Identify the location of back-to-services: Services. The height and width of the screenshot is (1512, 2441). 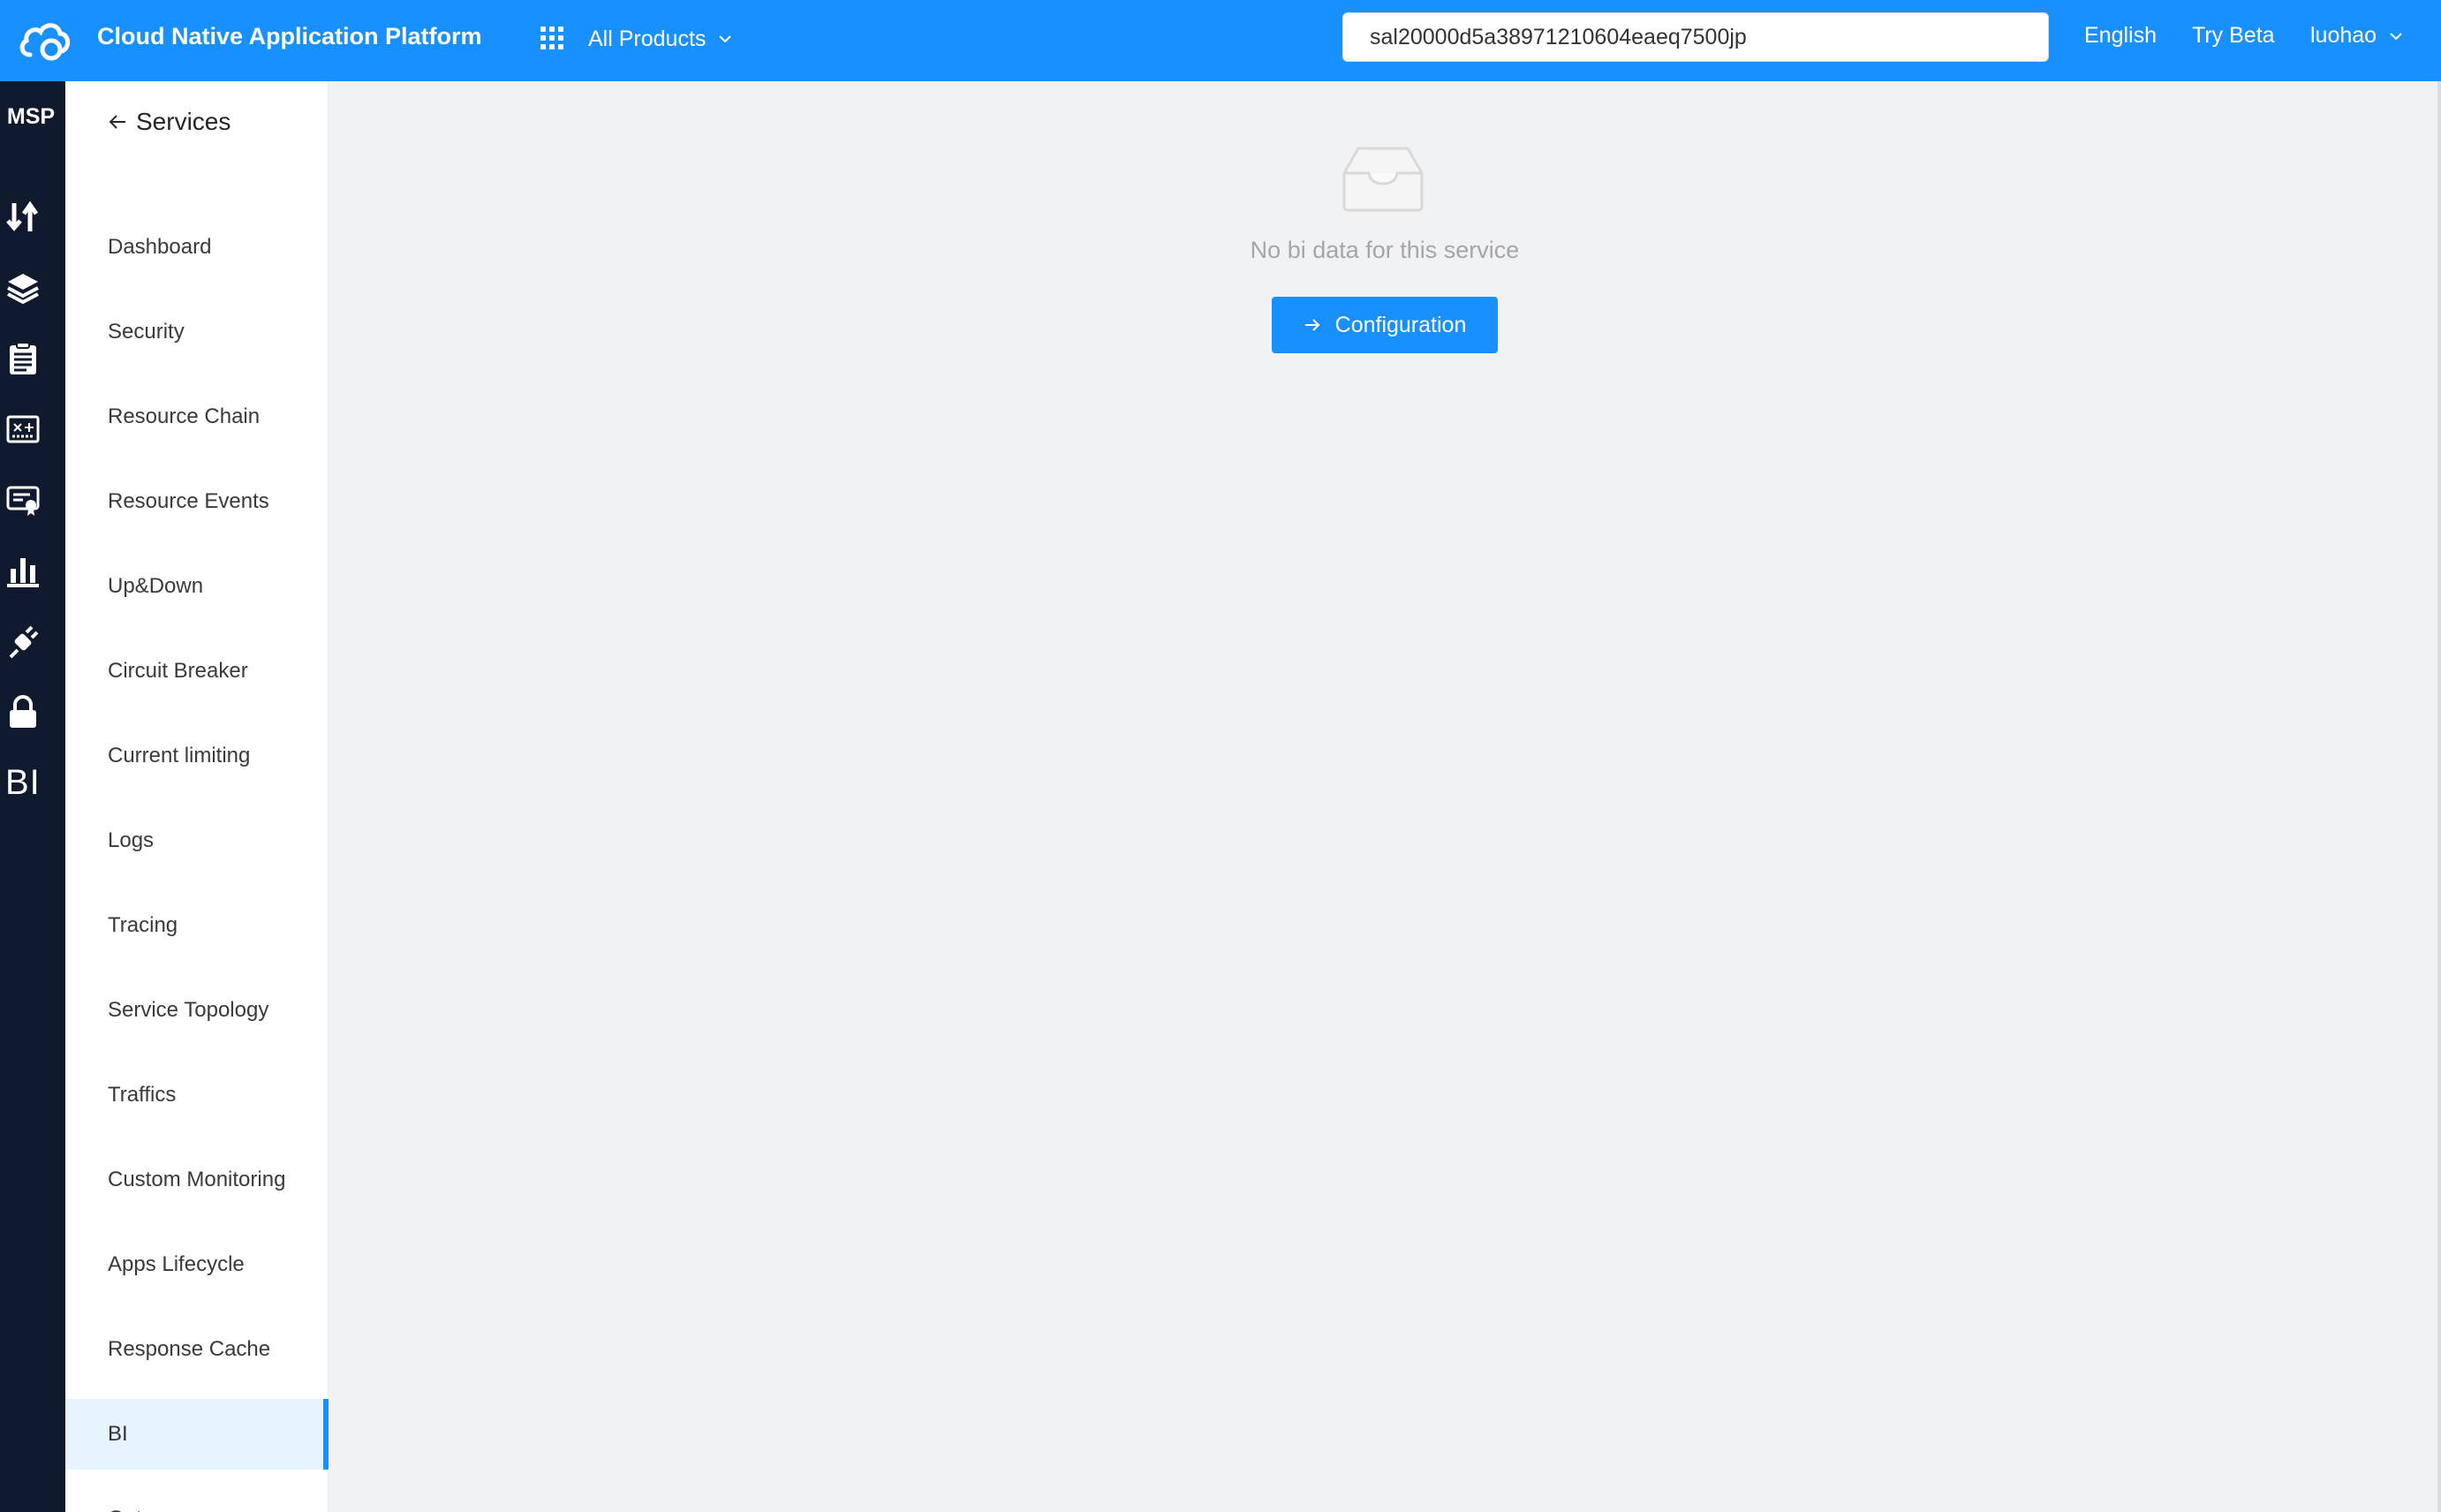
(169, 122).